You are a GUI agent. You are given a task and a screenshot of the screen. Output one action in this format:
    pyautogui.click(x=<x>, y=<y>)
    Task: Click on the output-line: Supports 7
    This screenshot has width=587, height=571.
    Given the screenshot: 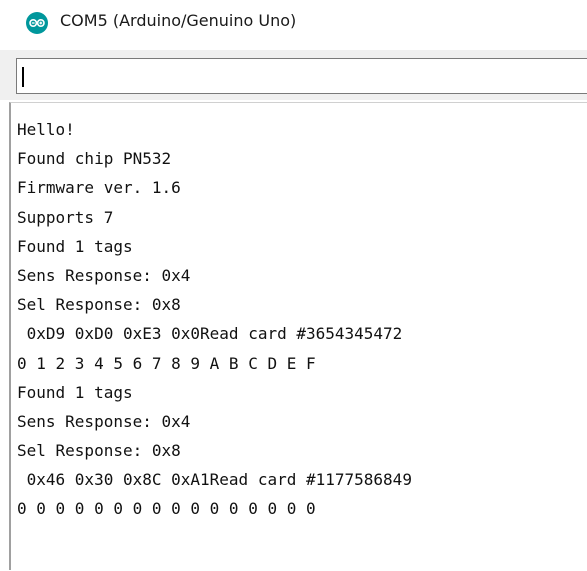 What is the action you would take?
    pyautogui.click(x=65, y=217)
    